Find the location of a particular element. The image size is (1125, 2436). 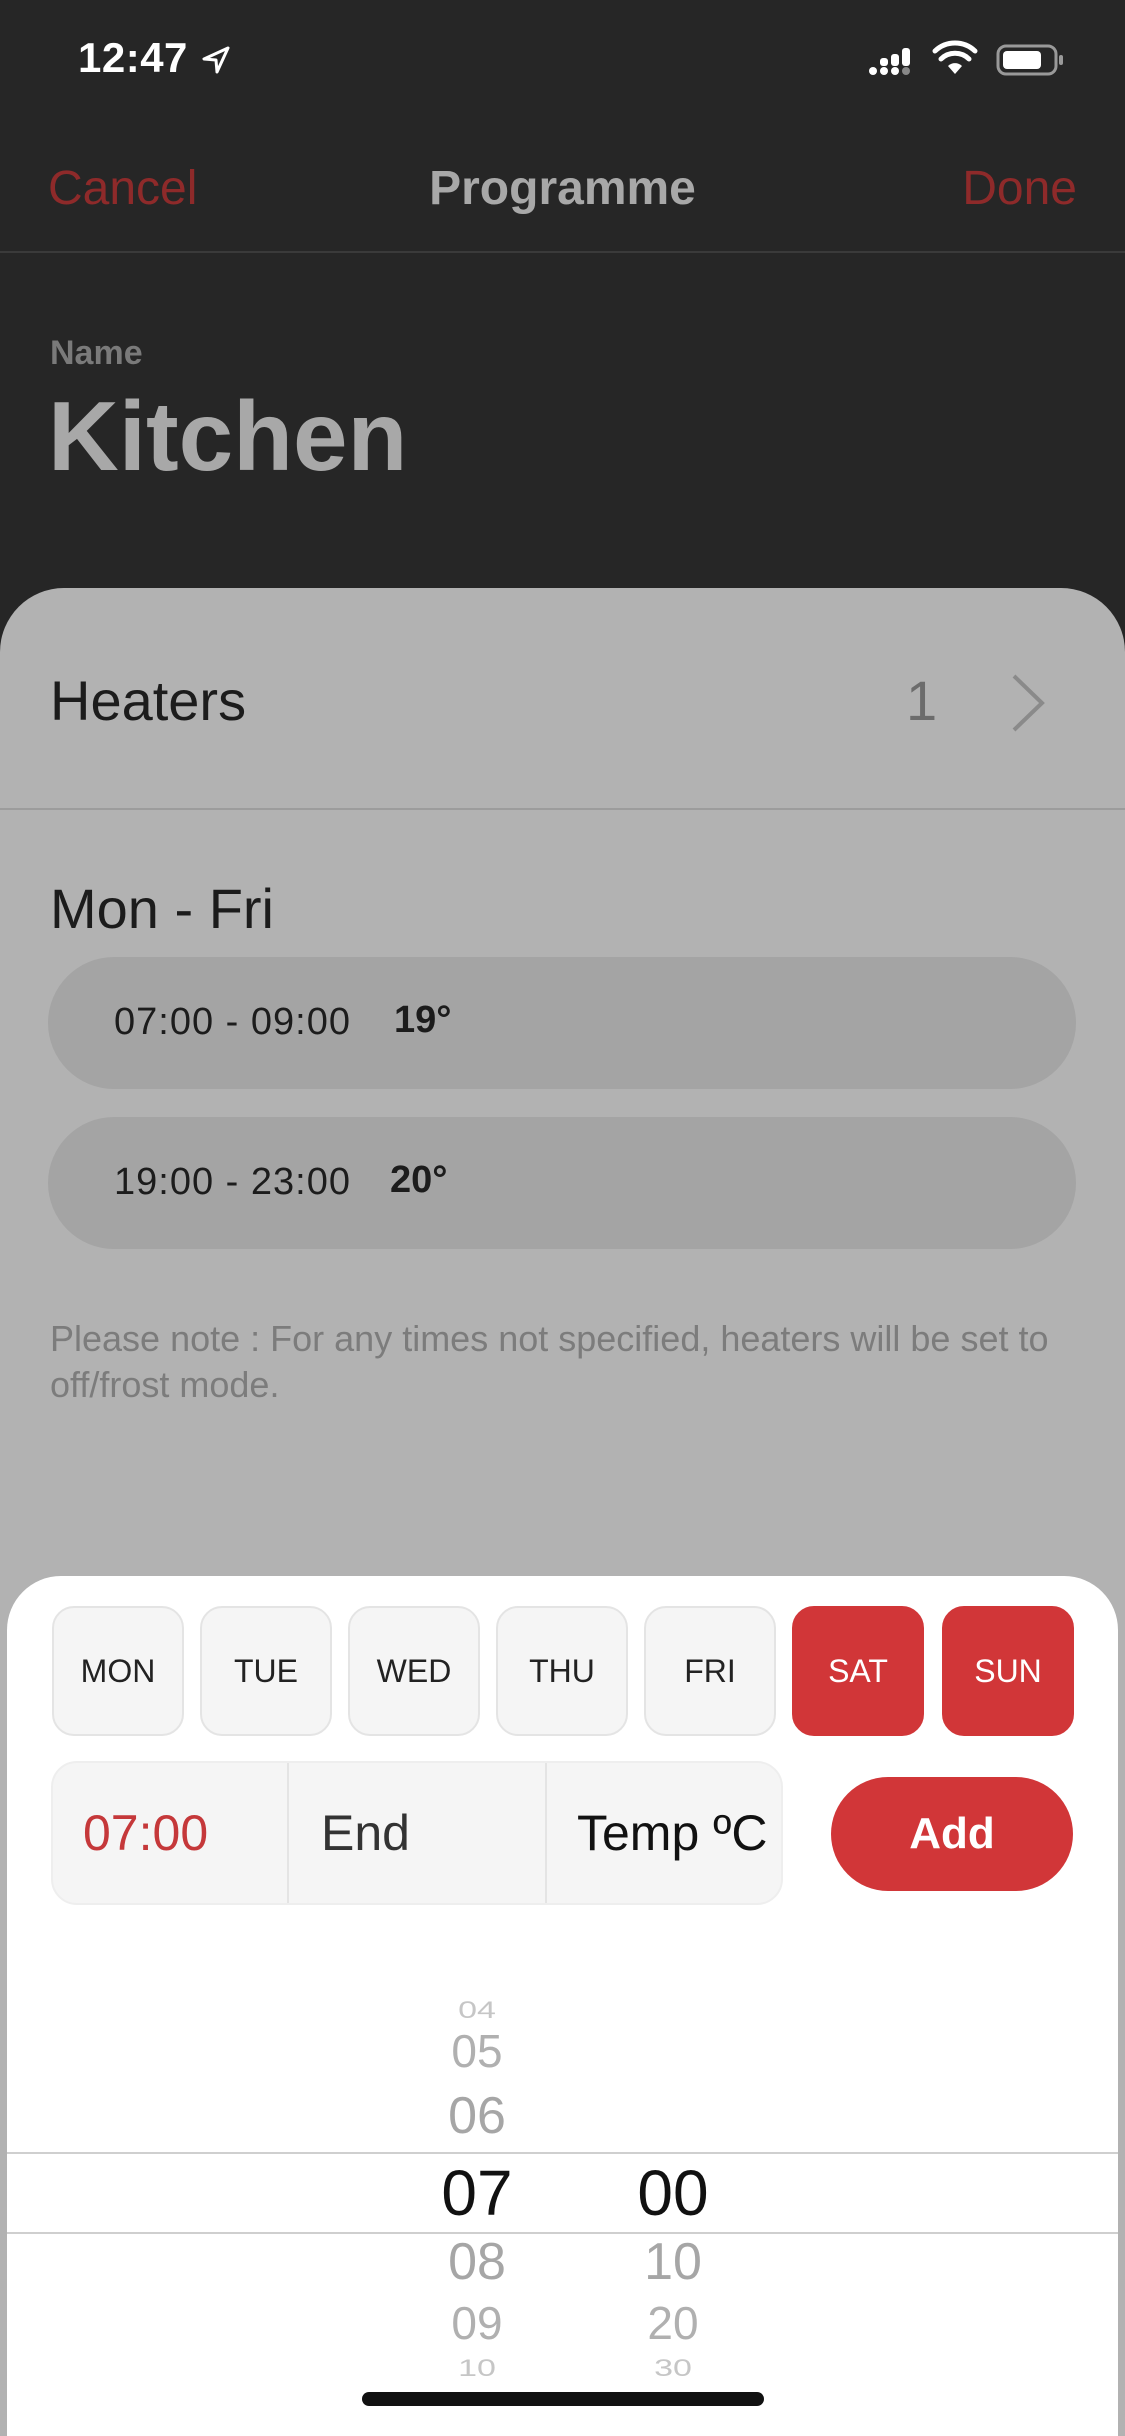

picker-minute-selected: 00 is located at coordinates (673, 2193).